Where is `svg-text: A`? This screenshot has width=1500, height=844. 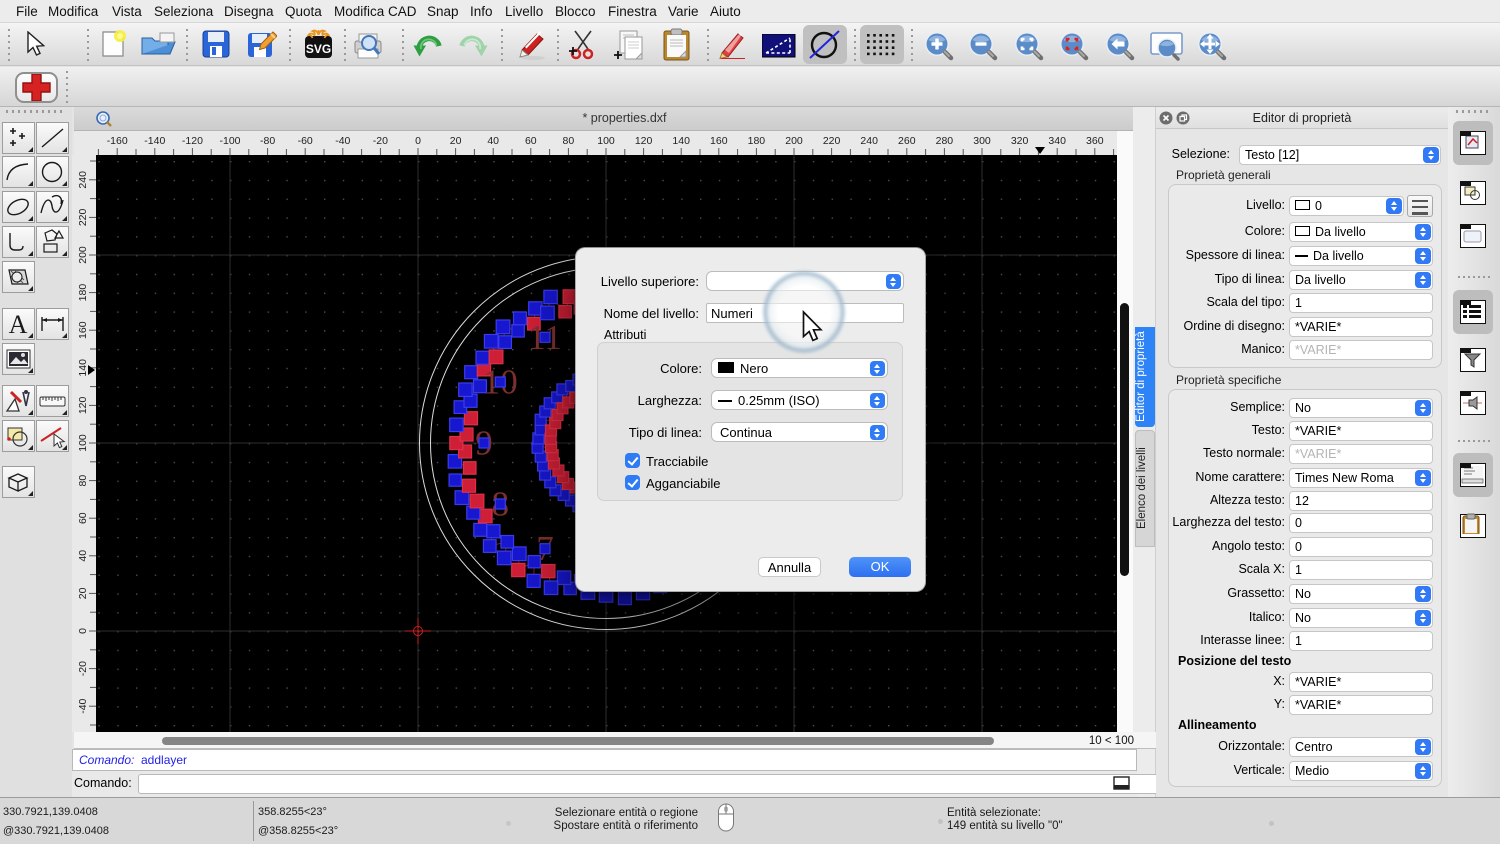
svg-text: A is located at coordinates (18, 324).